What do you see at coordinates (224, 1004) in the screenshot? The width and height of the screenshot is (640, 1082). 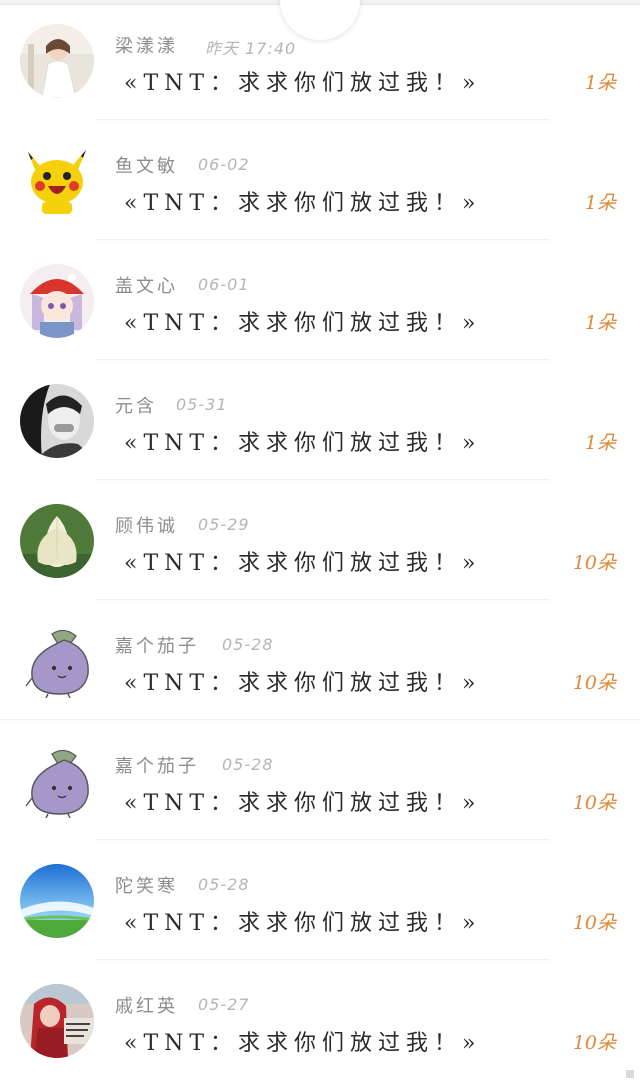 I see `comment-date: 05-27` at bounding box center [224, 1004].